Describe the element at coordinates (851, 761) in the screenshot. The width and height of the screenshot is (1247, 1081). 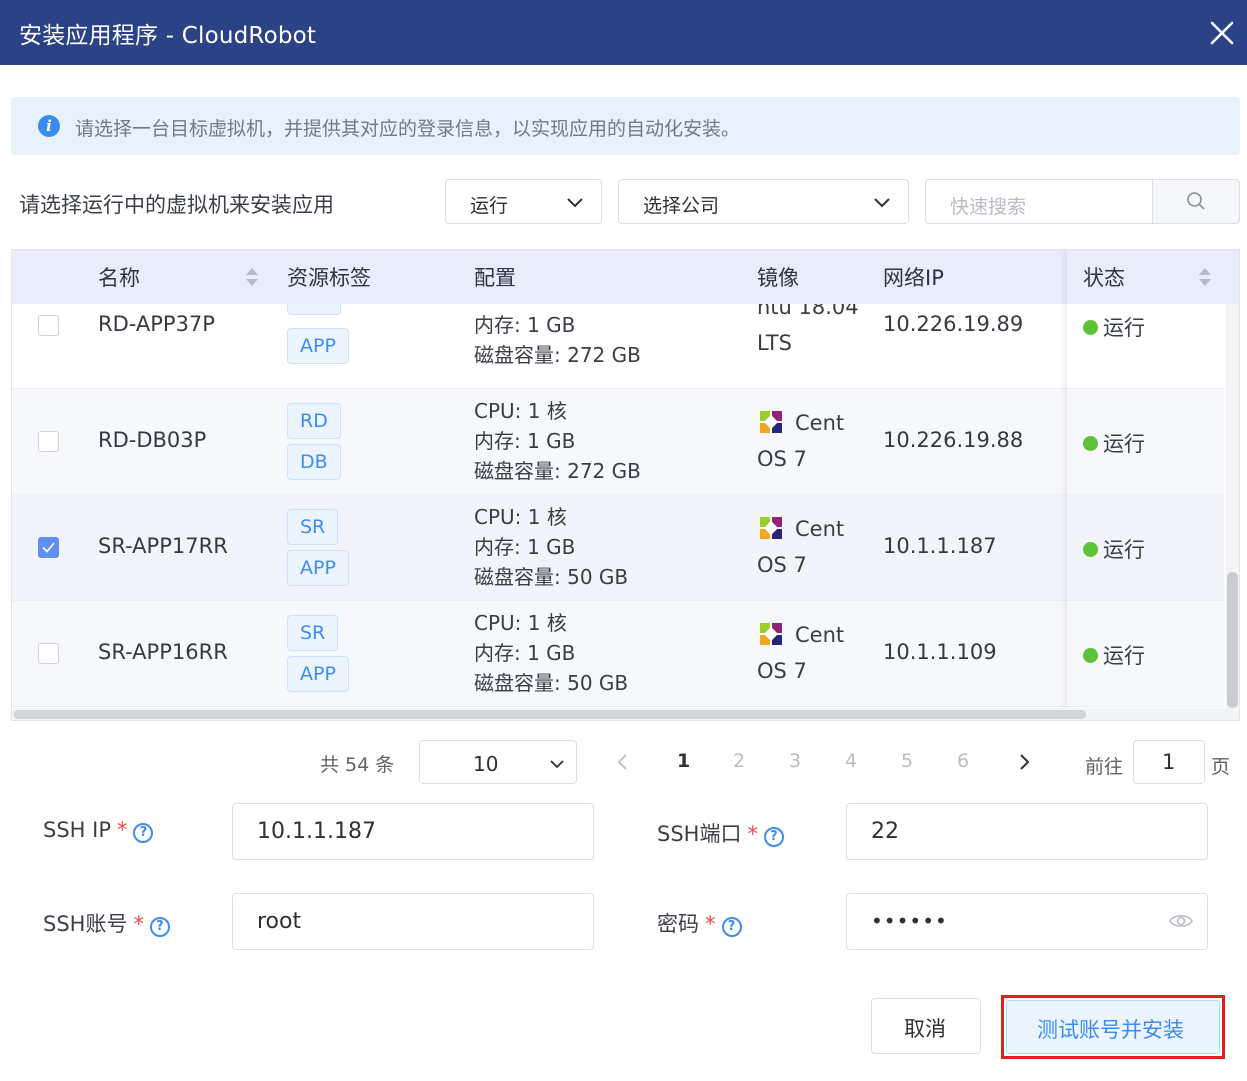
I see `page-number: 4` at that location.